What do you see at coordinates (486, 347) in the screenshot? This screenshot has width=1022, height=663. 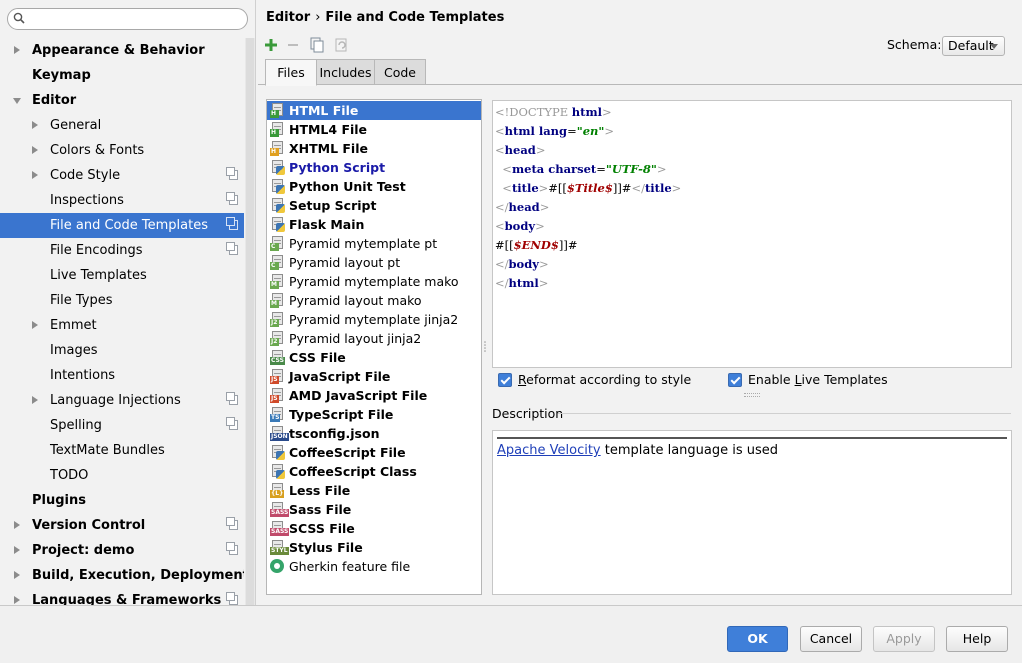 I see `splitter-handle` at bounding box center [486, 347].